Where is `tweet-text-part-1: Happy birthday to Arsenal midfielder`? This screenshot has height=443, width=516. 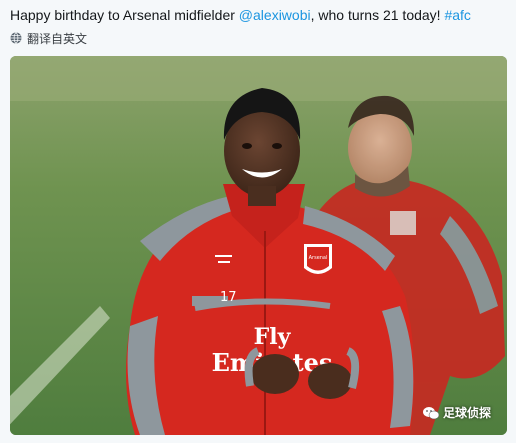 tweet-text-part-1: Happy birthday to Arsenal midfielder is located at coordinates (124, 15).